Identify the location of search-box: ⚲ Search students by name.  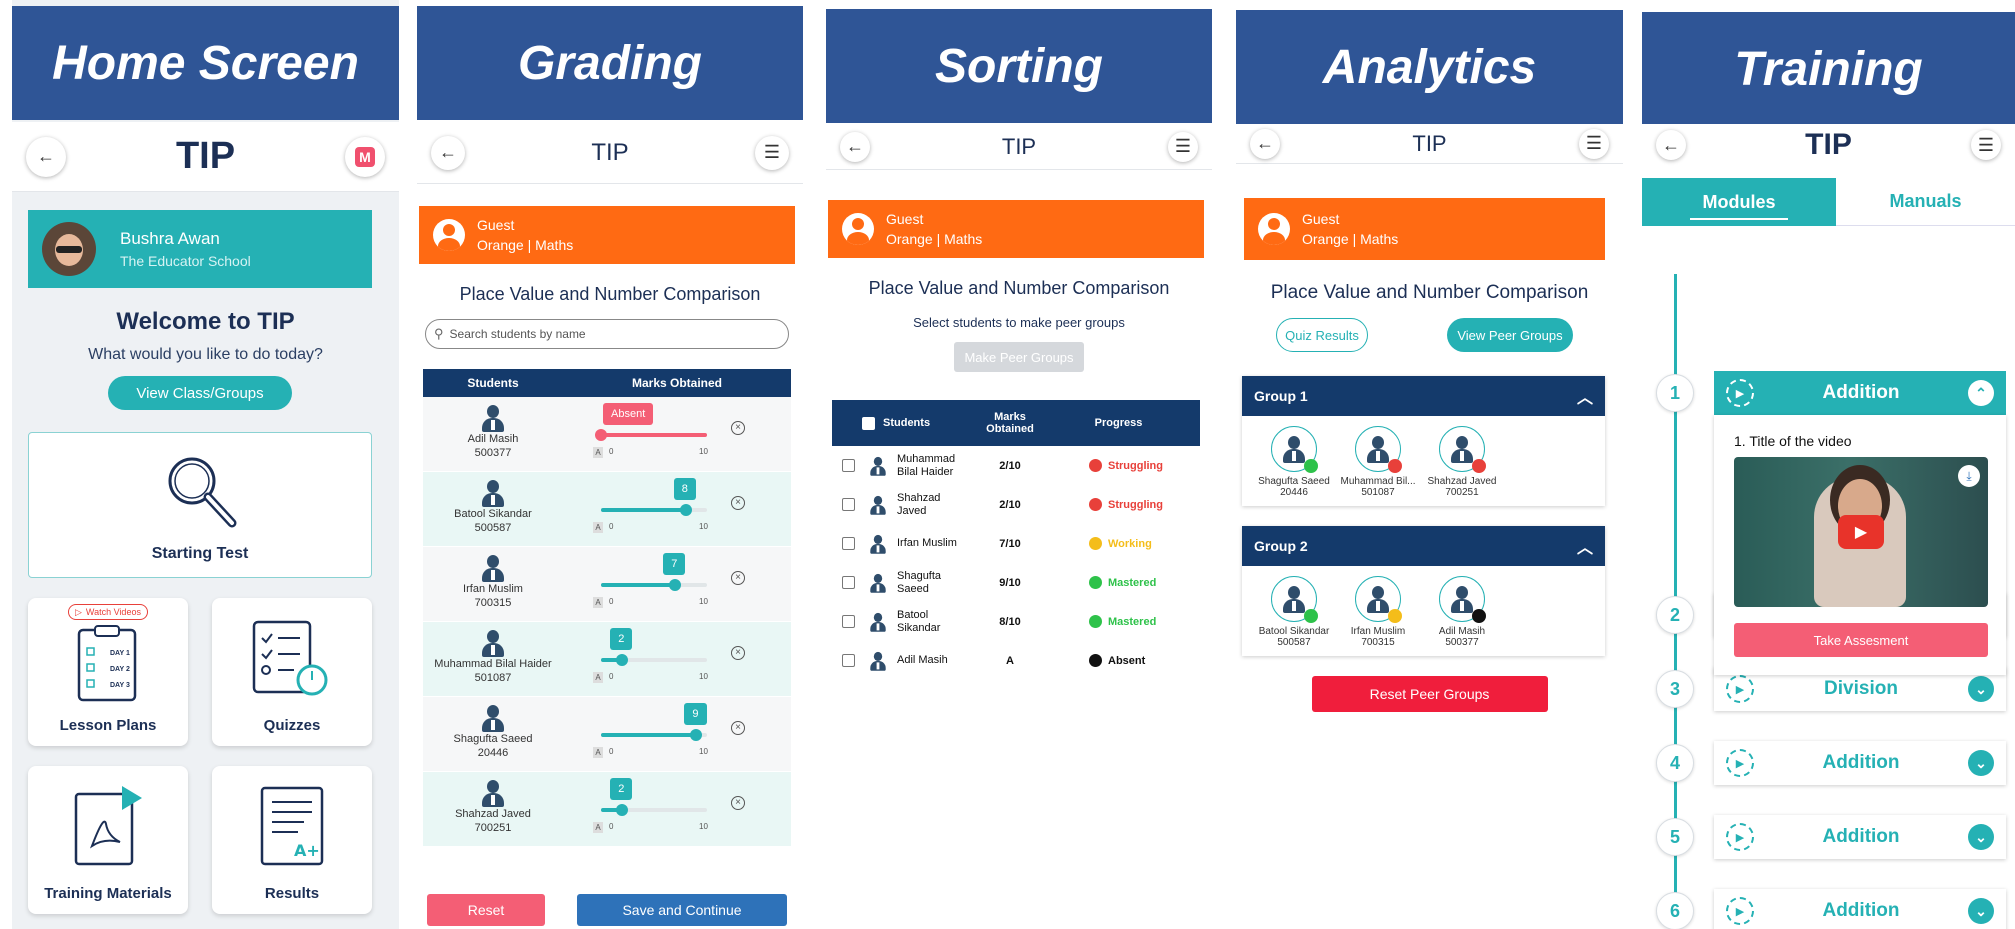
(607, 334).